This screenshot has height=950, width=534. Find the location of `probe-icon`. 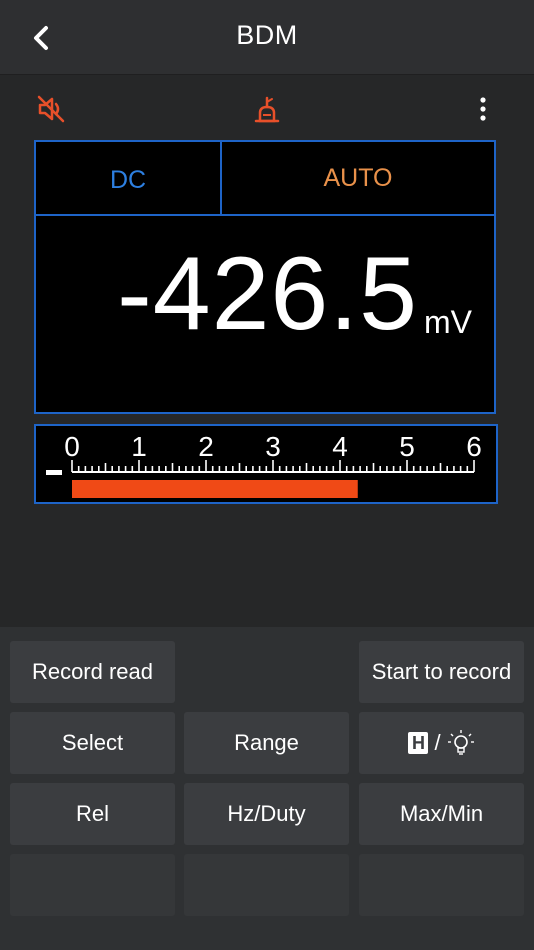

probe-icon is located at coordinates (267, 109).